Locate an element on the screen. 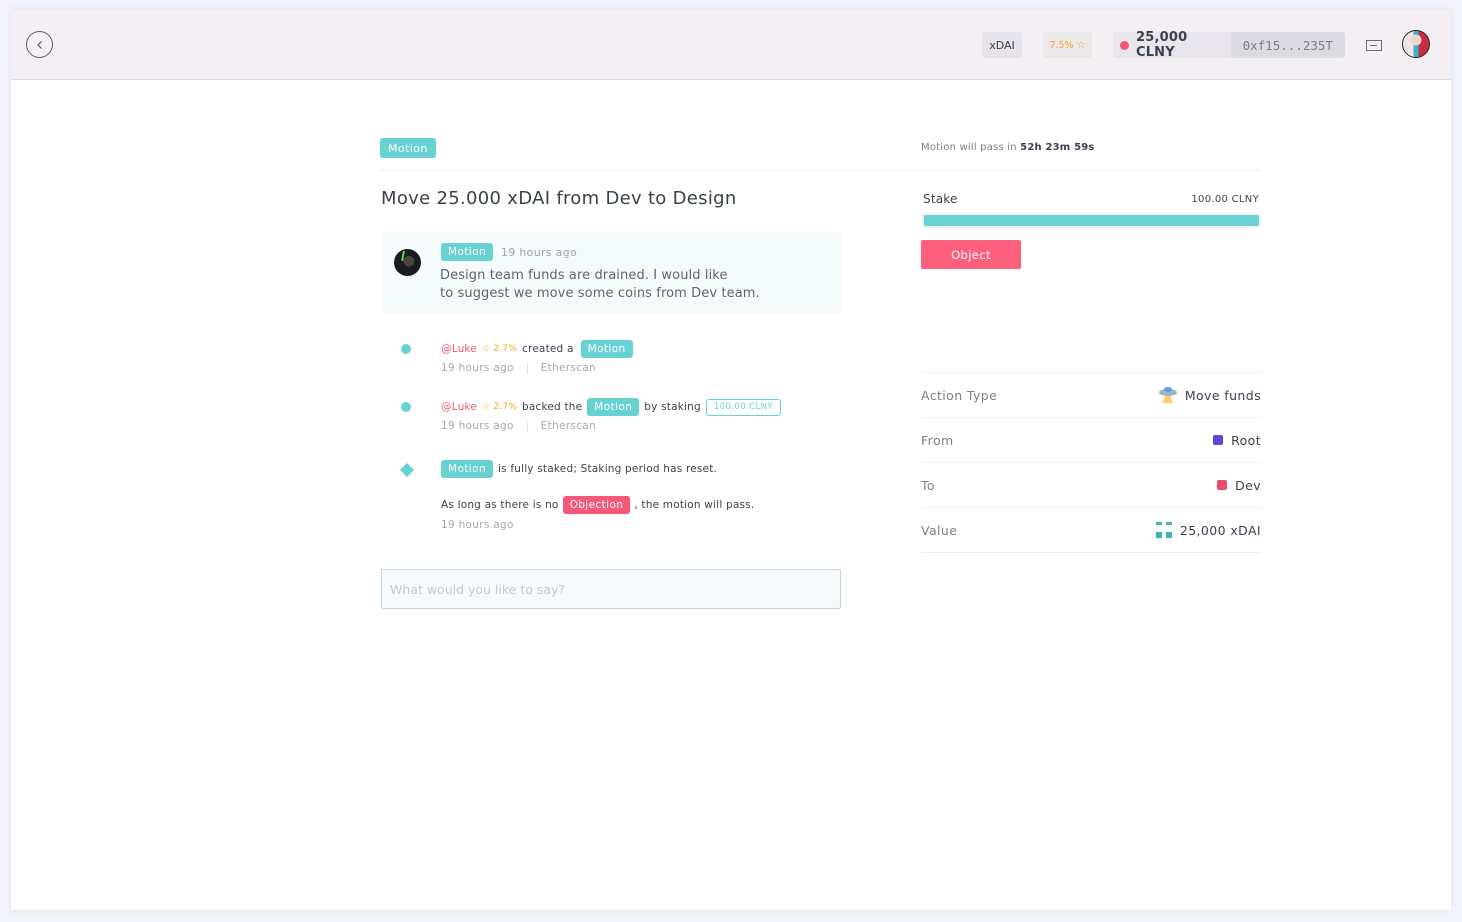  detail-label: To is located at coordinates (928, 485).